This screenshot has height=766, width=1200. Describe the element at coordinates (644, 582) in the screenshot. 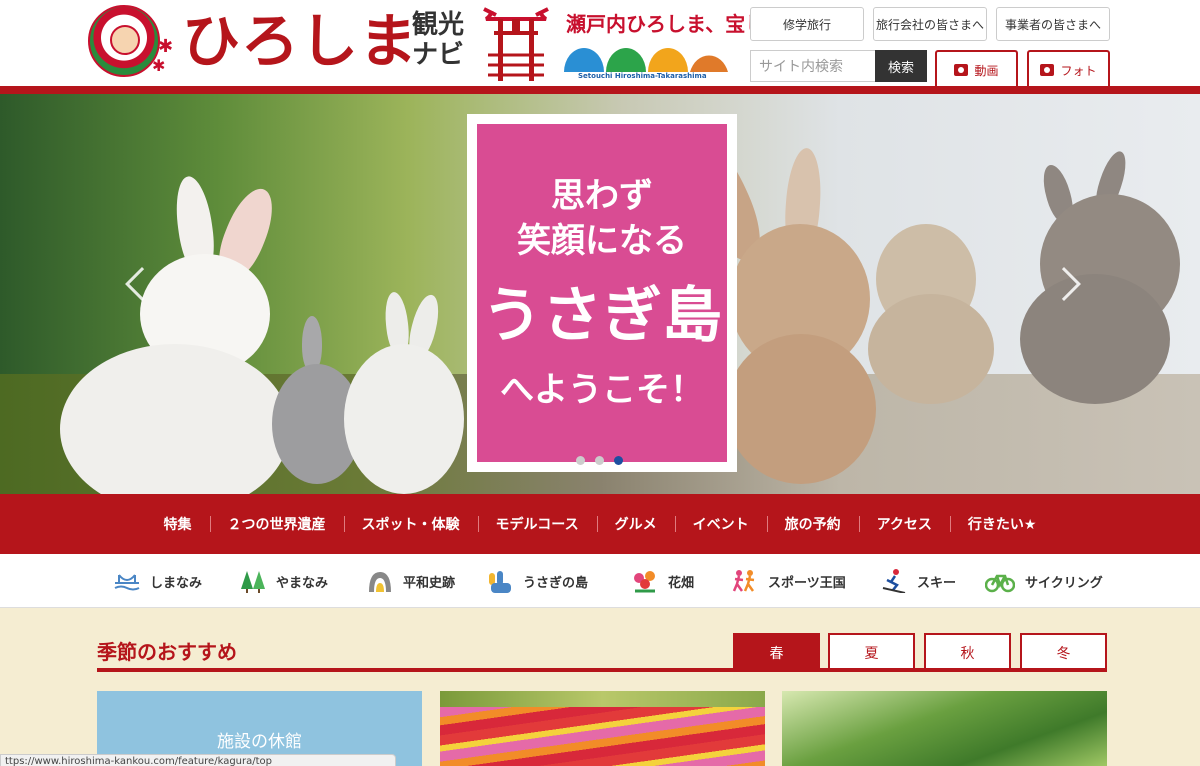

I see `flower-icon` at that location.